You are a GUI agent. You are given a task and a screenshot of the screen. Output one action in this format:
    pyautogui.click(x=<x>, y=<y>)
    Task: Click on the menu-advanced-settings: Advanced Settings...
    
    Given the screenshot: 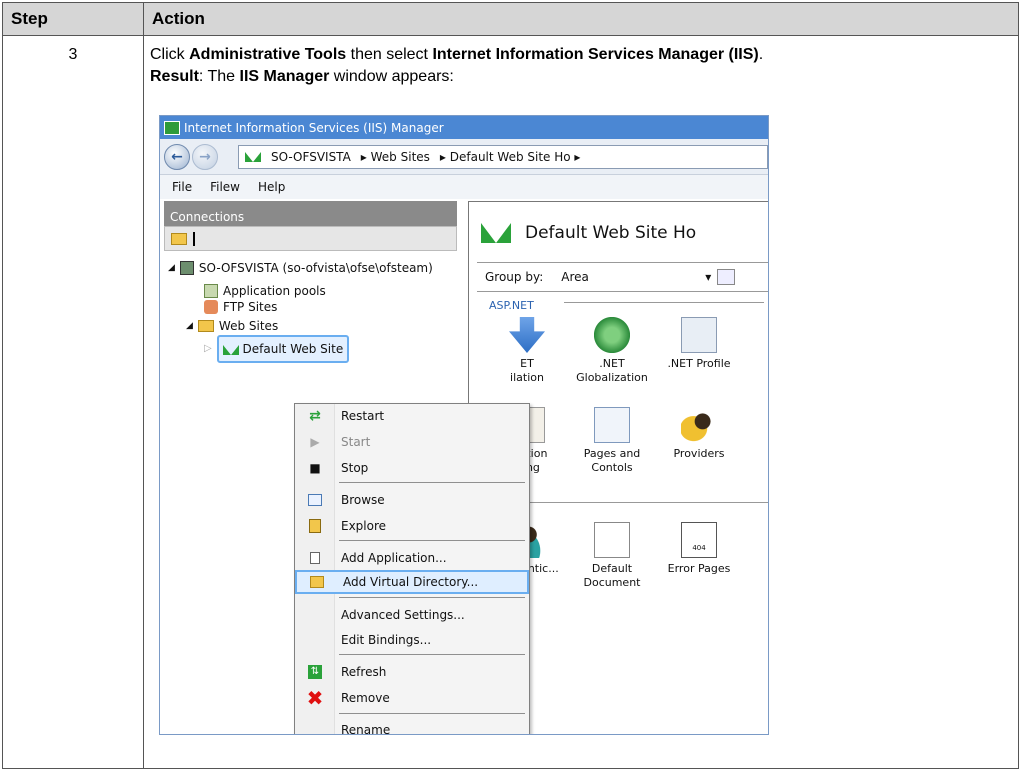 What is the action you would take?
    pyautogui.click(x=412, y=615)
    